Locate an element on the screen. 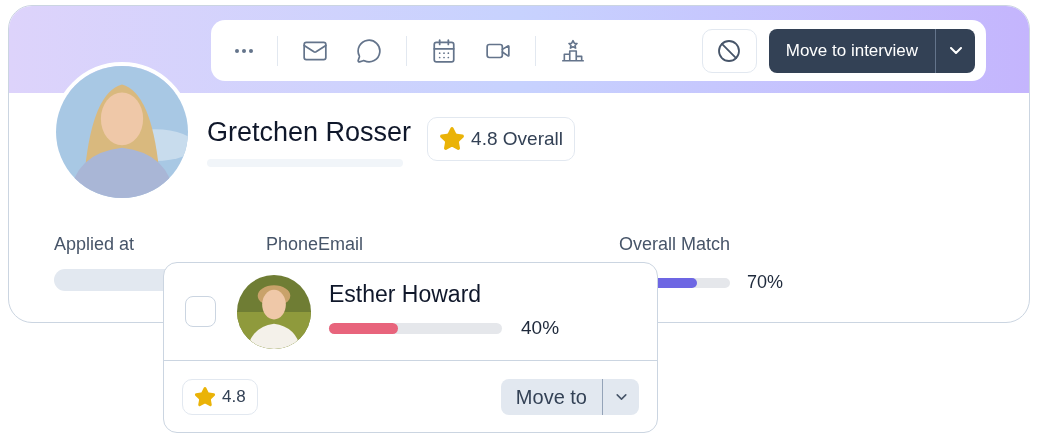 This screenshot has height=435, width=1045. calendar-icon is located at coordinates (444, 50).